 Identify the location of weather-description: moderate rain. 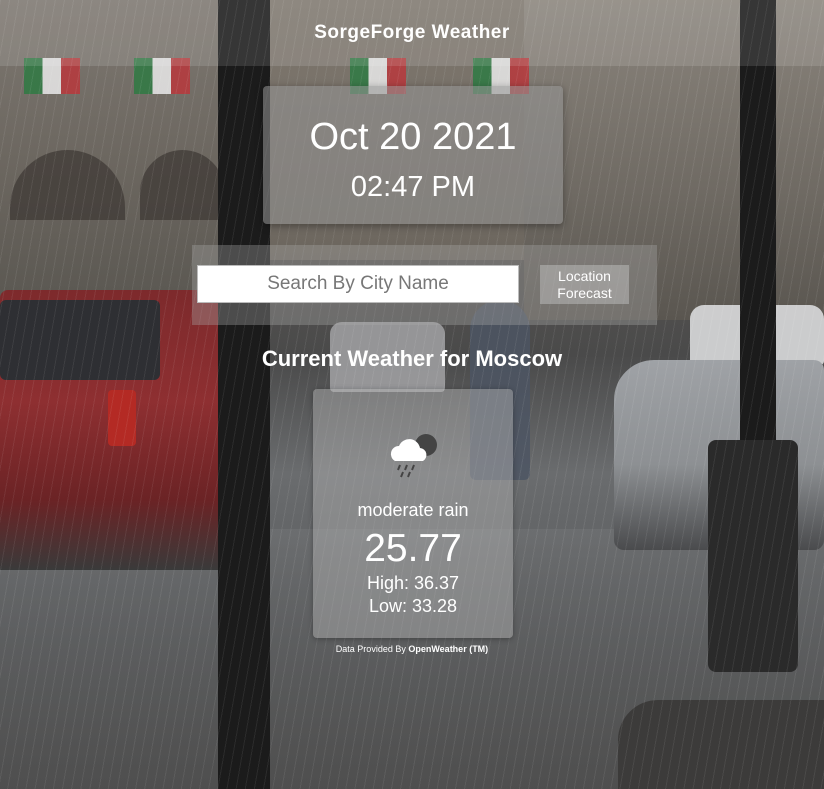
(413, 510).